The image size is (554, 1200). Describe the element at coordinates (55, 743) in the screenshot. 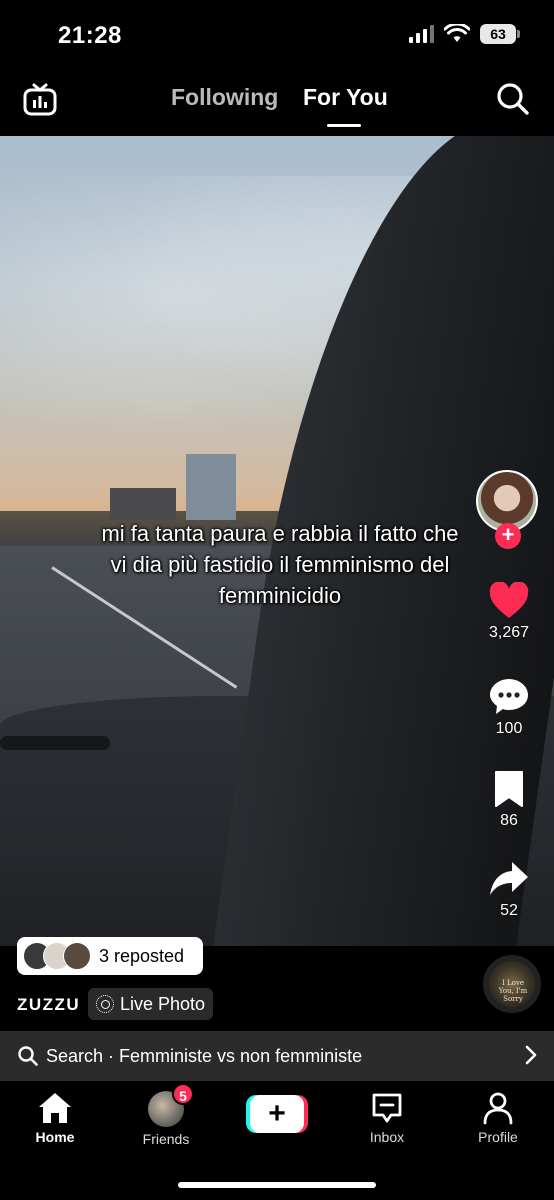

I see `dashboard-vent` at that location.